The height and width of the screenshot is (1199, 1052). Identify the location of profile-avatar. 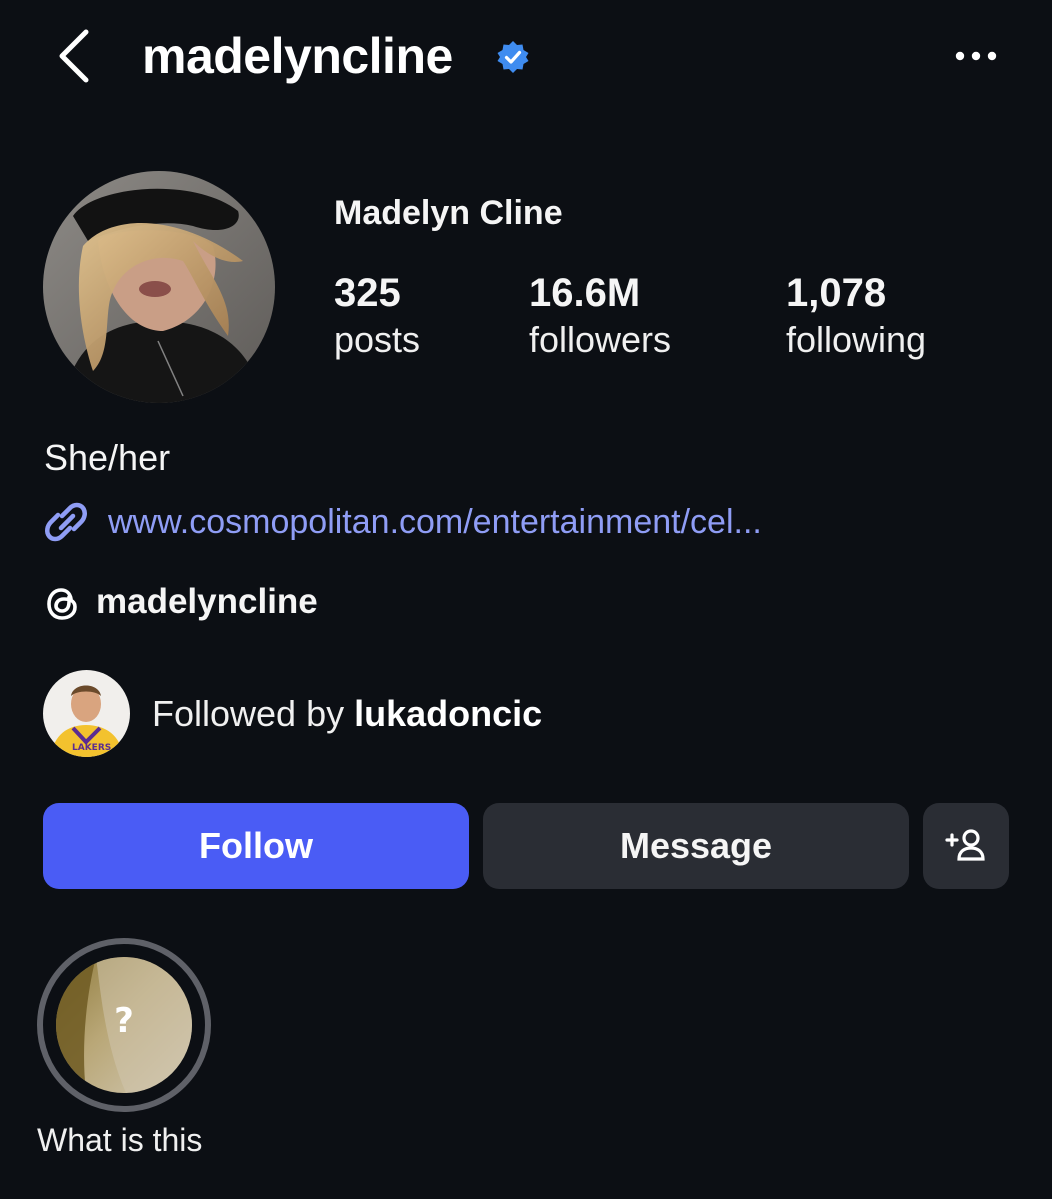
(159, 287).